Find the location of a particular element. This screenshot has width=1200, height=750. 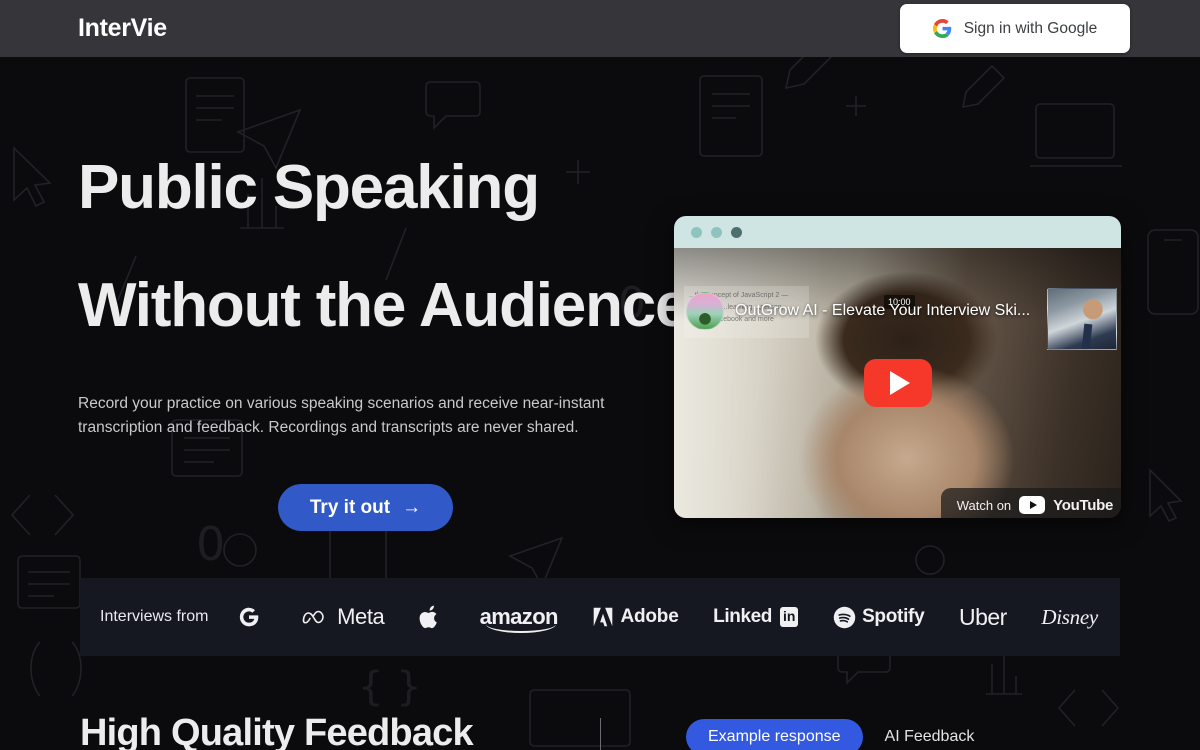

brand-label-adobe: Adobe is located at coordinates (649, 616).